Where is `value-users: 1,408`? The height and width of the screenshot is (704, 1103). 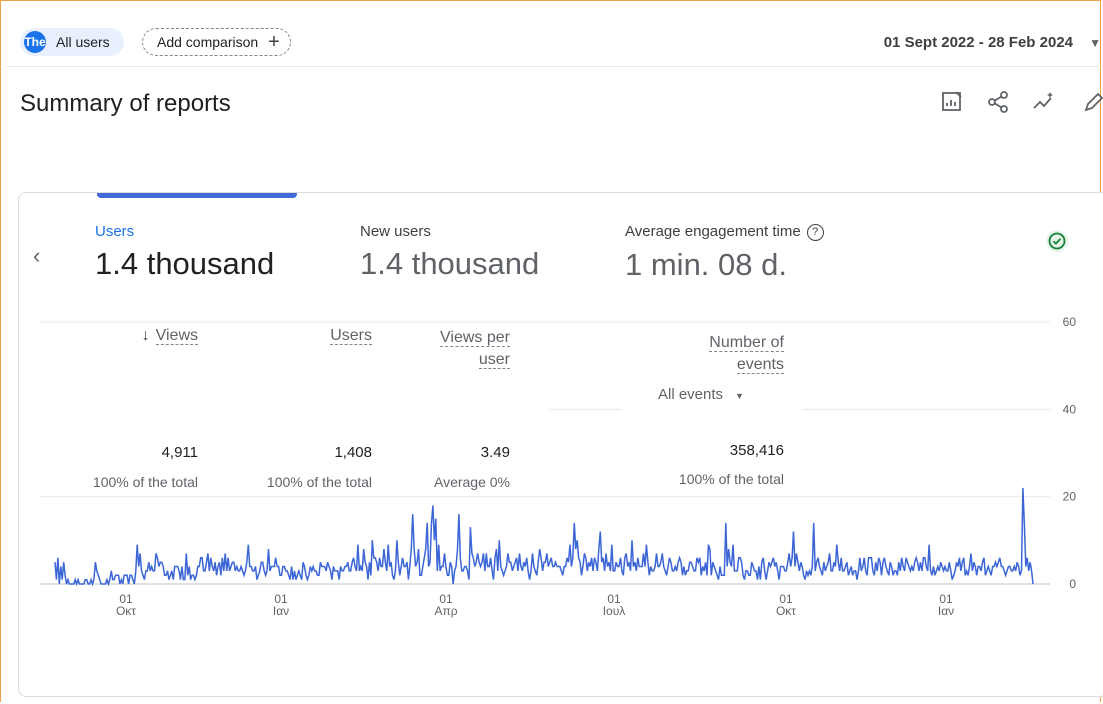 value-users: 1,408 is located at coordinates (353, 452).